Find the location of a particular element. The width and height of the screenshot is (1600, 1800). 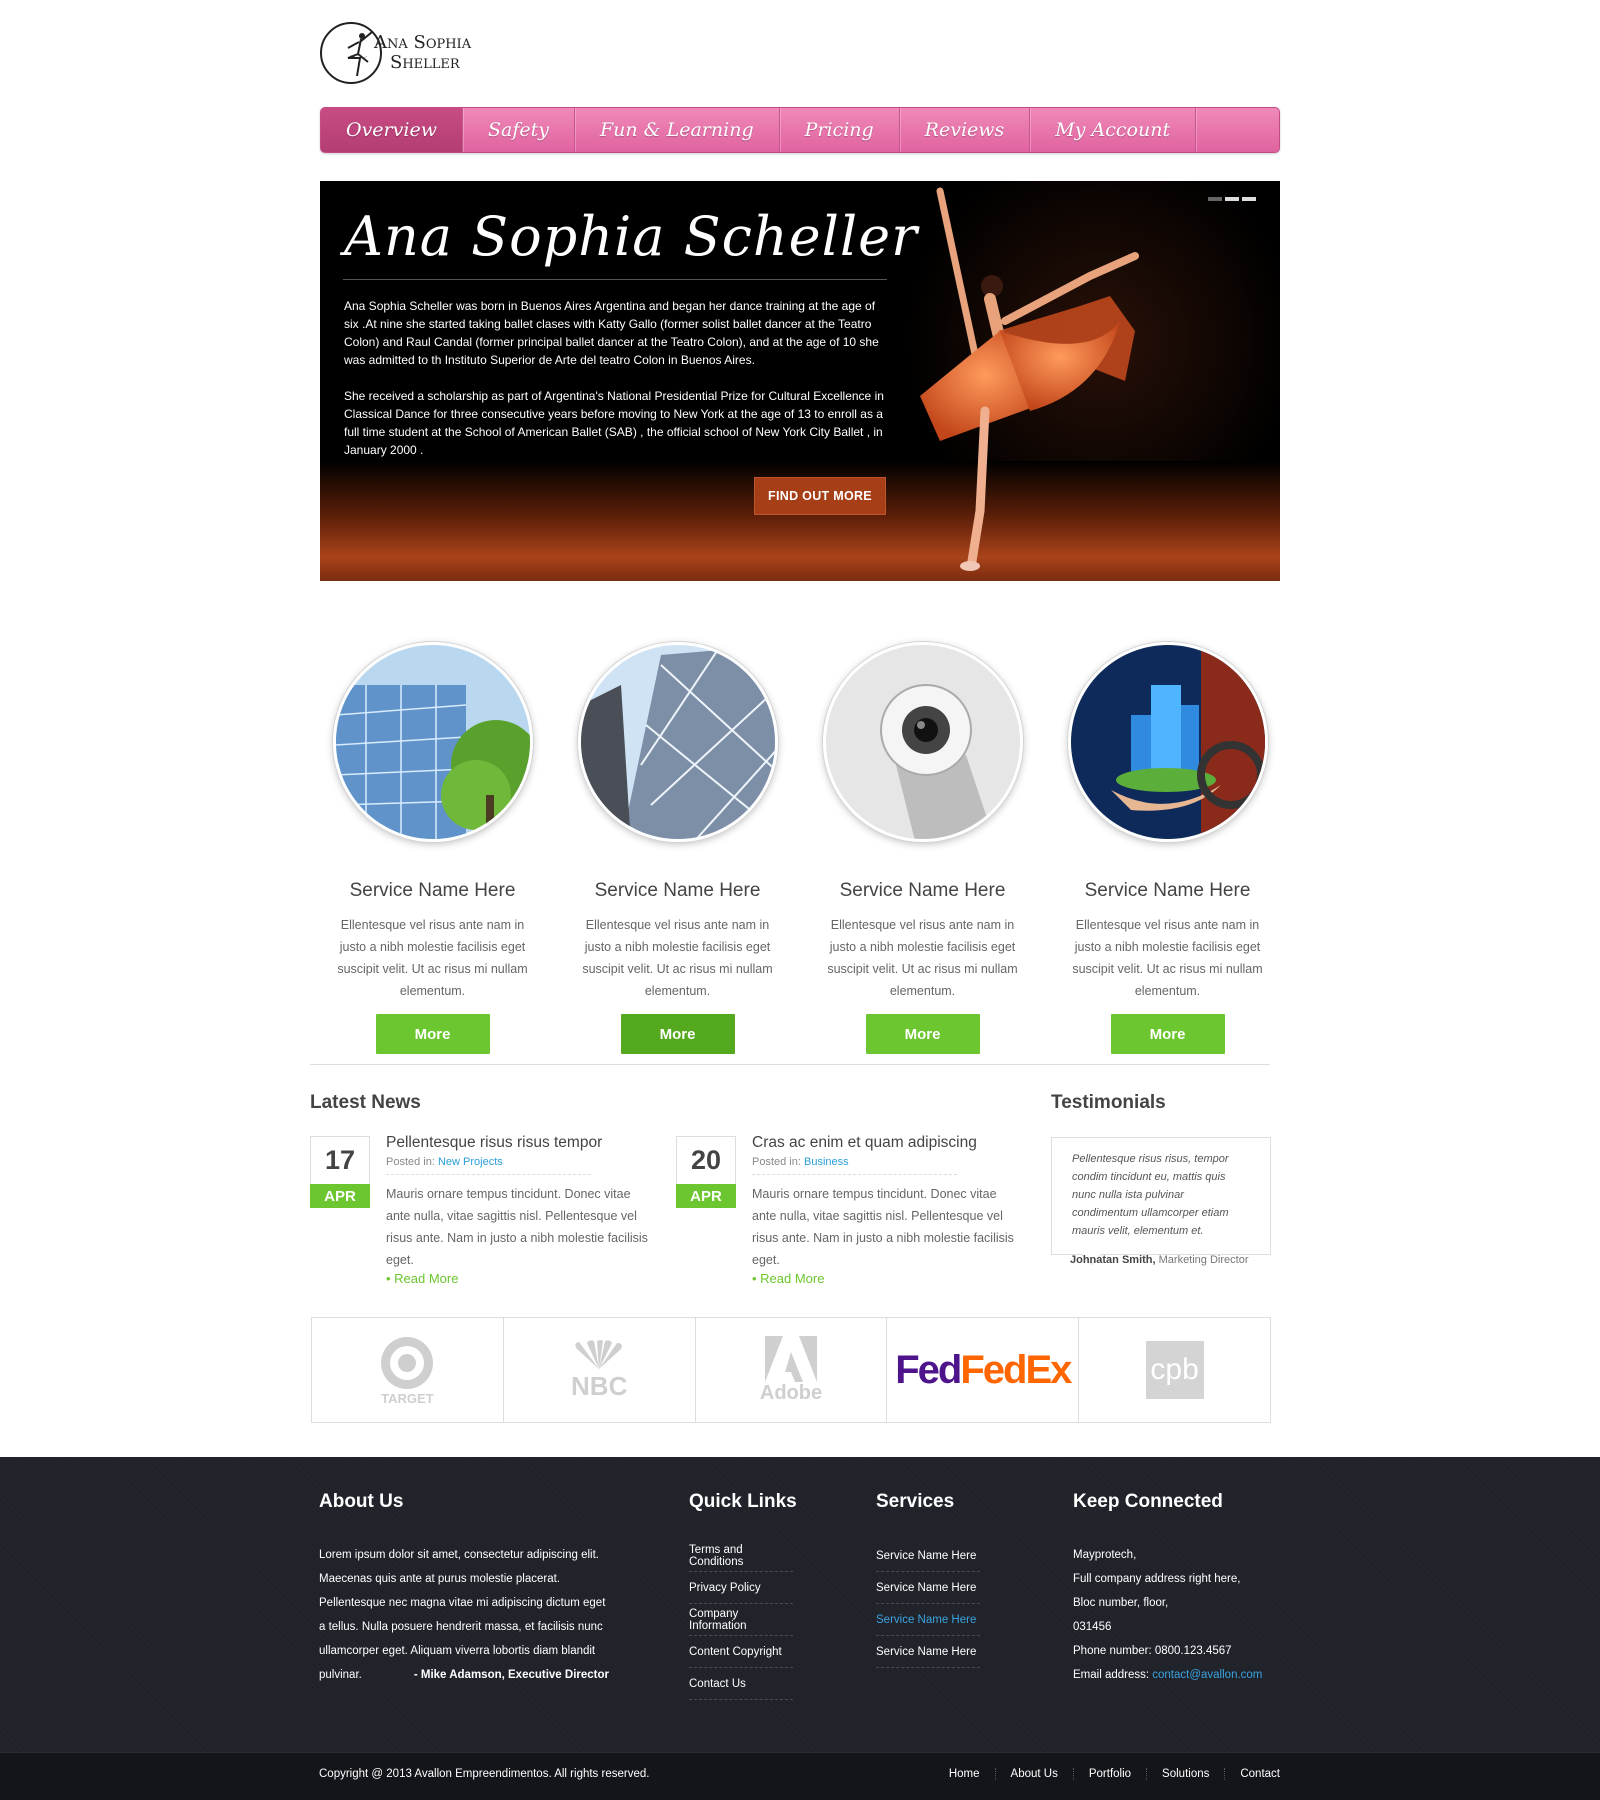

news-title: Pellentesque risus risus tempor is located at coordinates (518, 1143).